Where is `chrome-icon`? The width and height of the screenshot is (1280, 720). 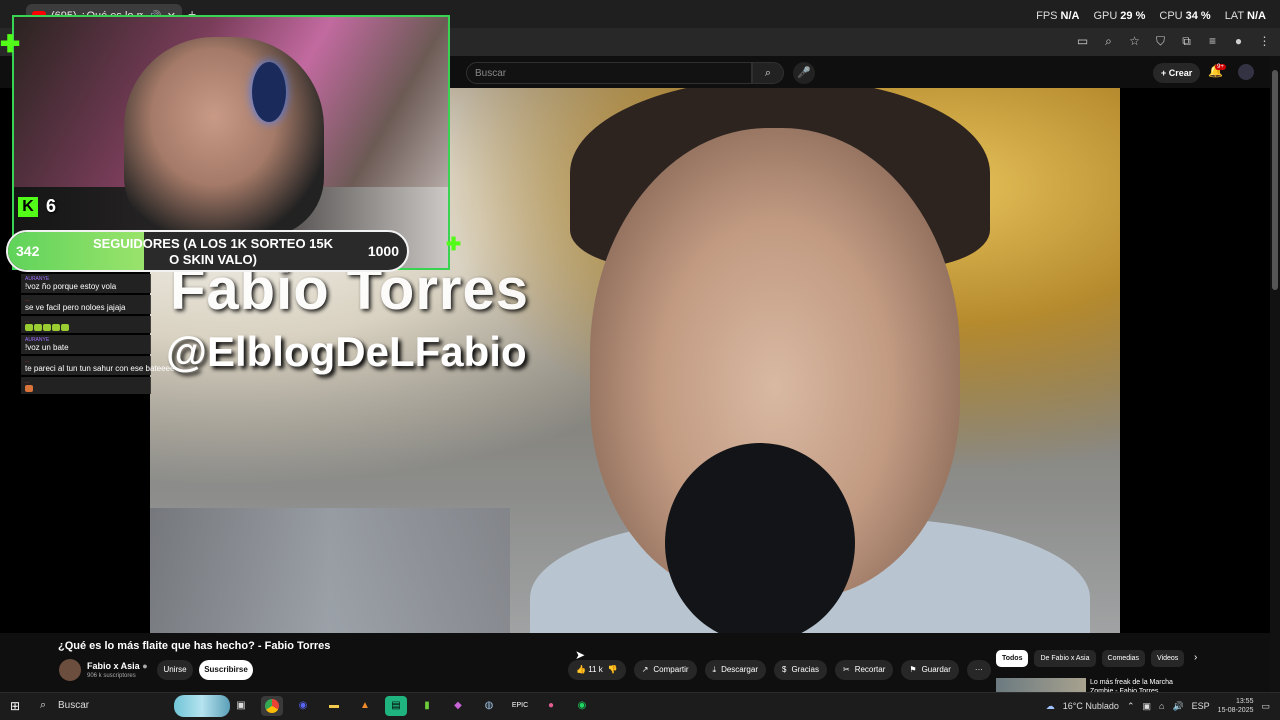 chrome-icon is located at coordinates (272, 706).